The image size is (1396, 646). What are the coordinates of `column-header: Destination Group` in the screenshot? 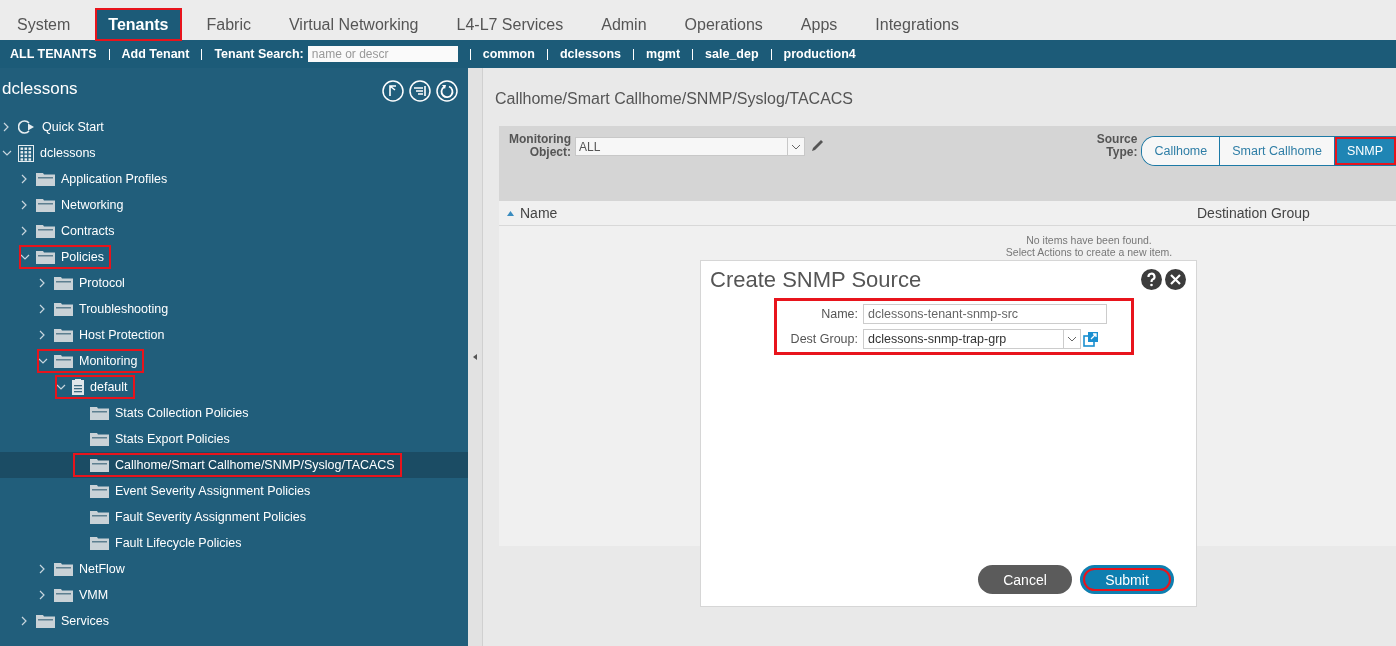 It's located at (1253, 213).